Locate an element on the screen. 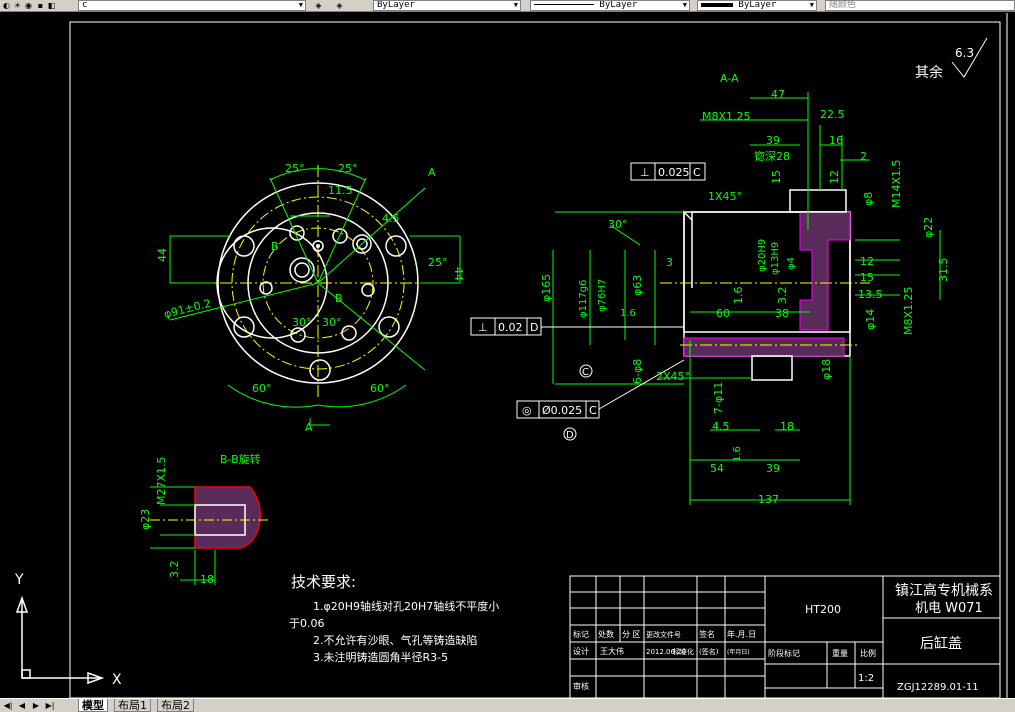  layer-previous-icon: ◈ is located at coordinates (339, 5).